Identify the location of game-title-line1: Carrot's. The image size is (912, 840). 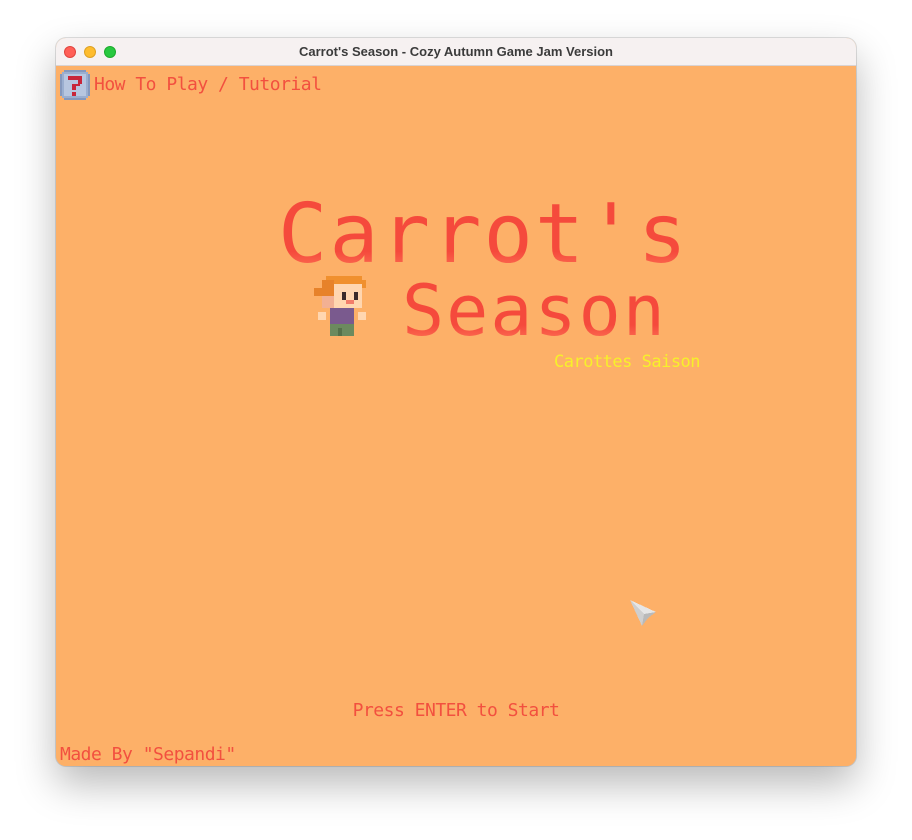
(483, 234).